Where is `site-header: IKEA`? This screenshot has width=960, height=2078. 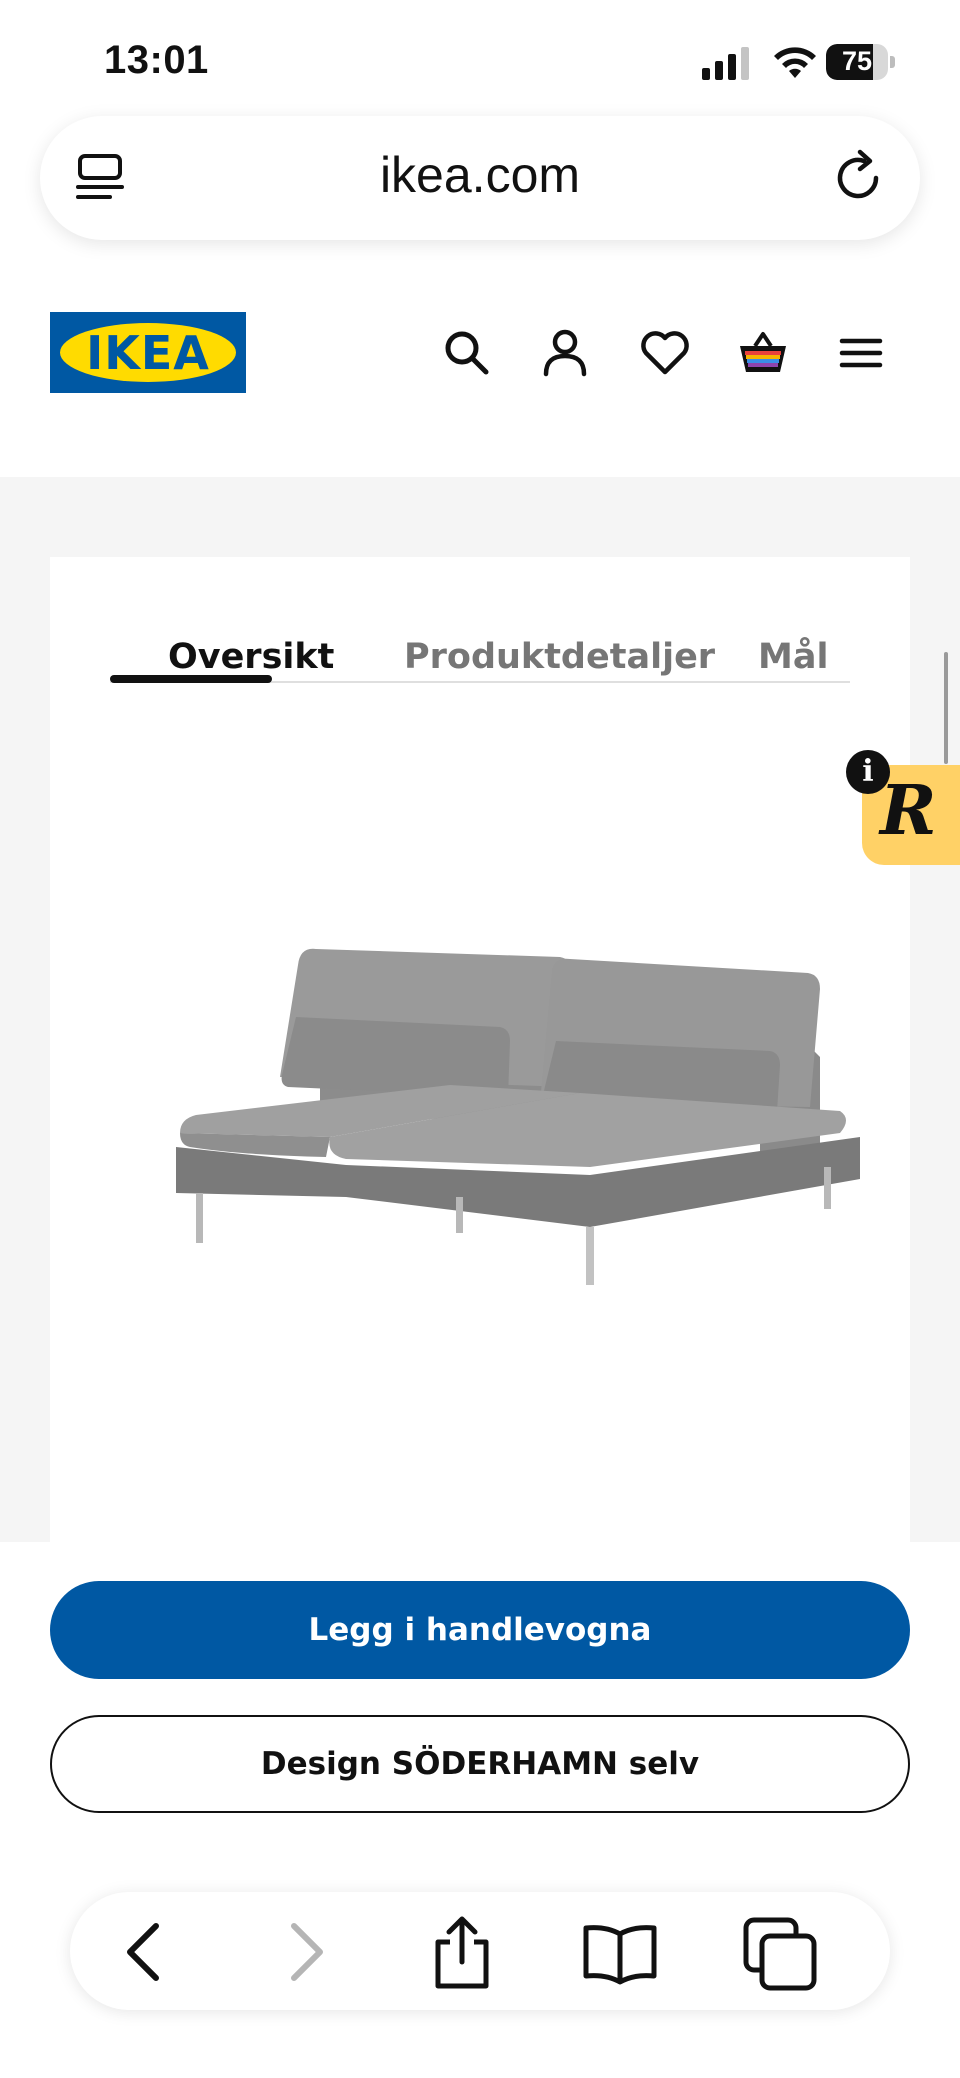 site-header: IKEA is located at coordinates (480, 350).